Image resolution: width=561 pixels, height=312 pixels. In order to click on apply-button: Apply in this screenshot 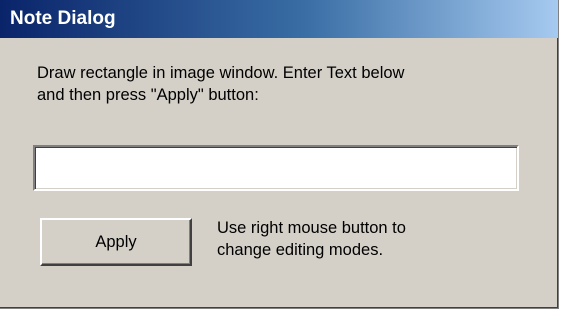, I will do `click(116, 242)`.